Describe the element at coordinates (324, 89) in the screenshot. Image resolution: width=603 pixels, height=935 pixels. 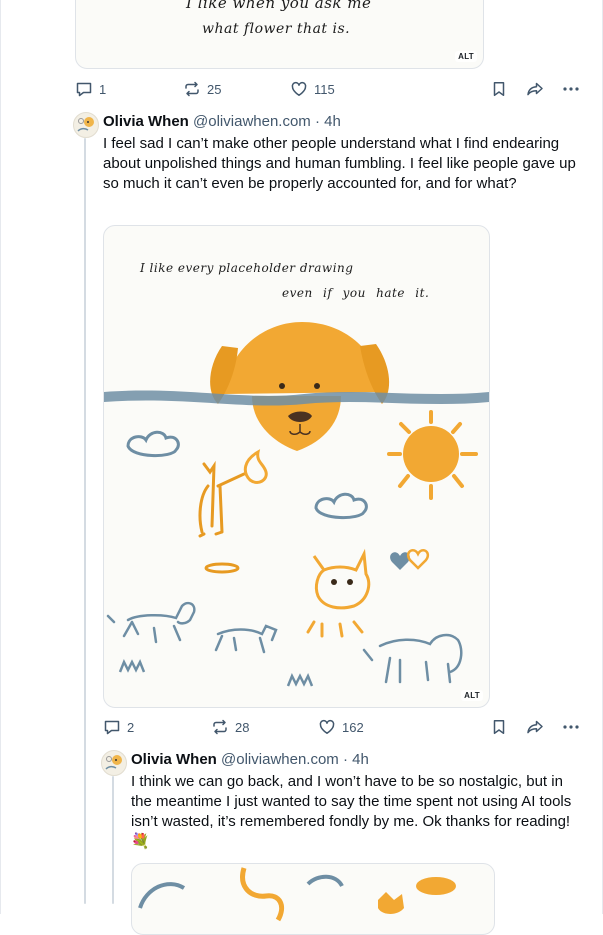
I see `like-count: 115` at that location.